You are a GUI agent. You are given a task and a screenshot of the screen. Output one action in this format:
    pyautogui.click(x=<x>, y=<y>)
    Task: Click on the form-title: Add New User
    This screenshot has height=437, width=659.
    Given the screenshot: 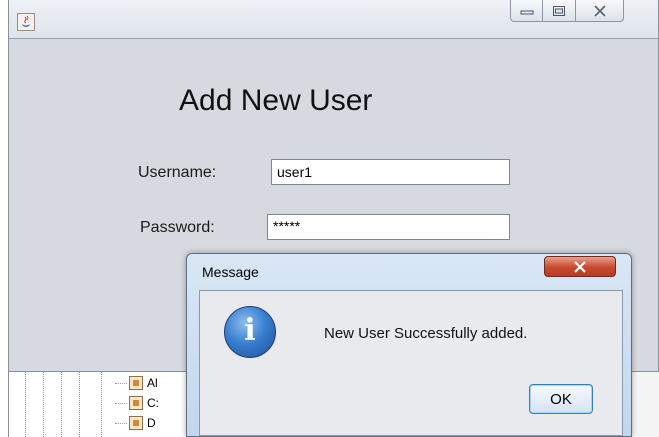 What is the action you would take?
    pyautogui.click(x=276, y=100)
    